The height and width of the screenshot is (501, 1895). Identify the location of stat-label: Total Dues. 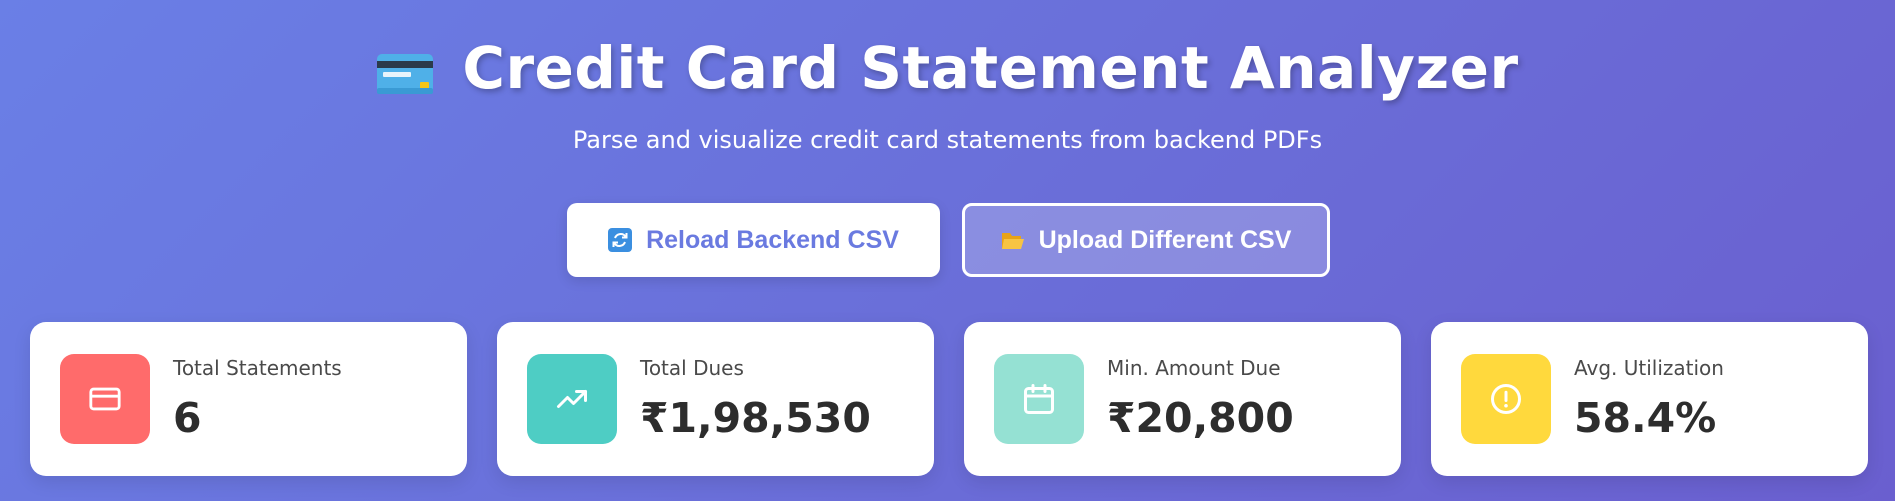
(692, 368).